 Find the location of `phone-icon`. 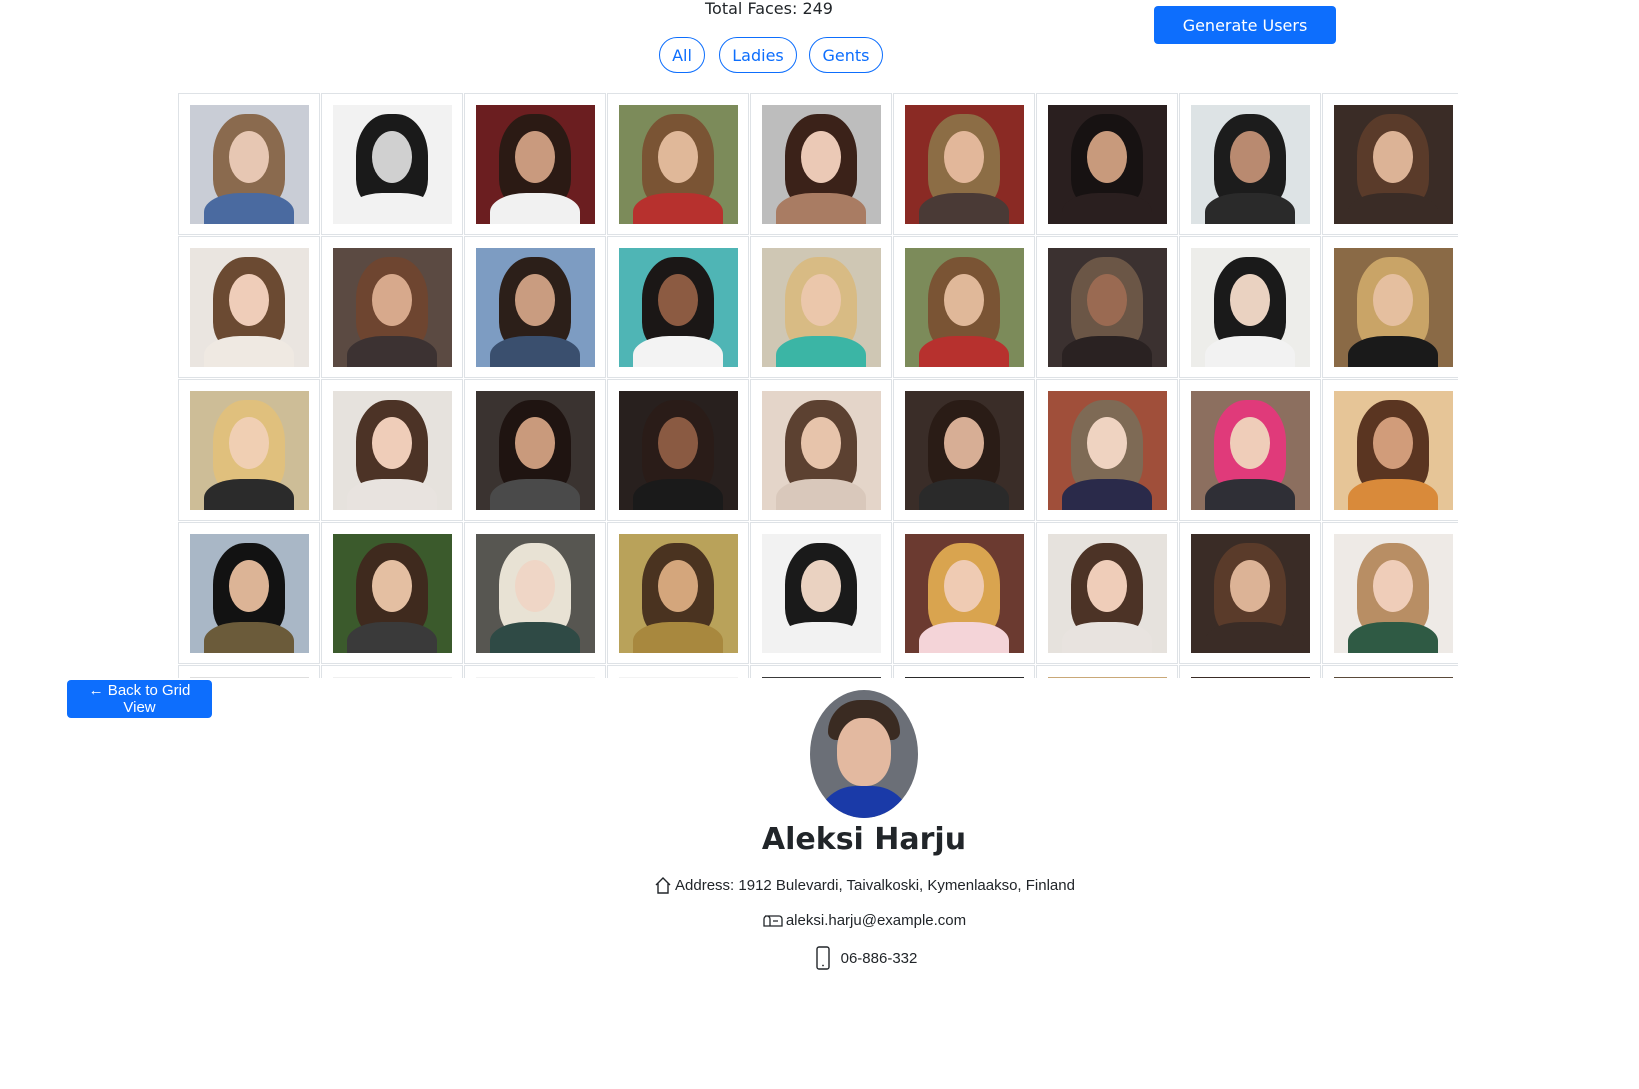

phone-icon is located at coordinates (822, 958).